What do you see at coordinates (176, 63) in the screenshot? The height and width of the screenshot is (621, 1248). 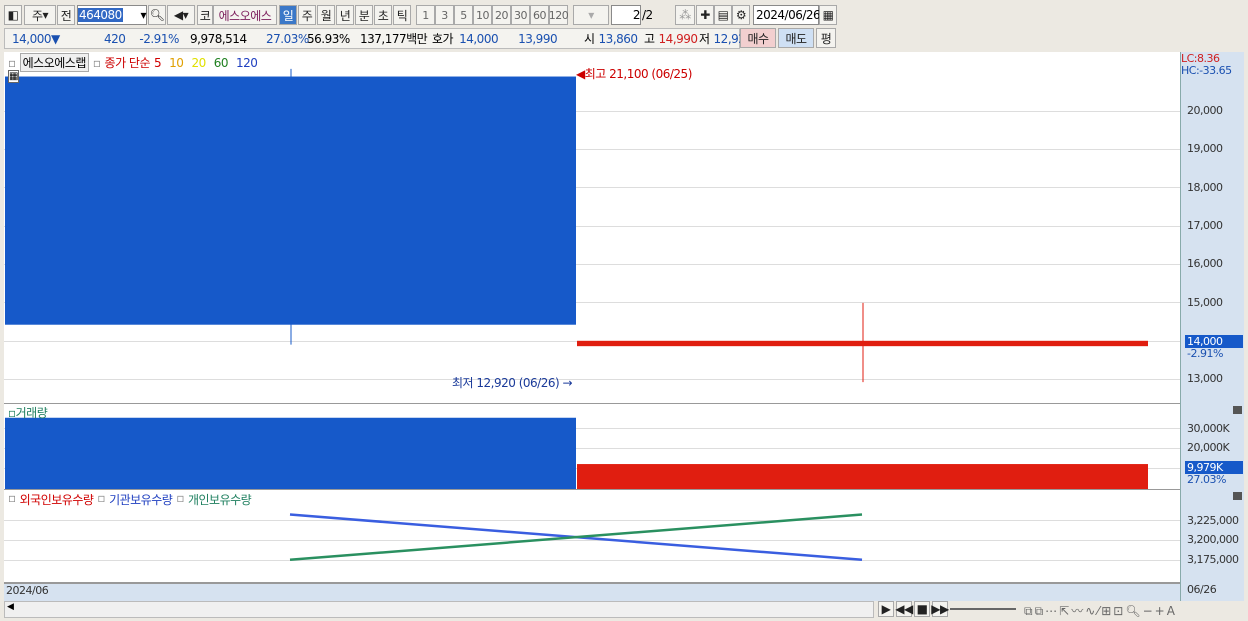 I see `ma-10: 10` at bounding box center [176, 63].